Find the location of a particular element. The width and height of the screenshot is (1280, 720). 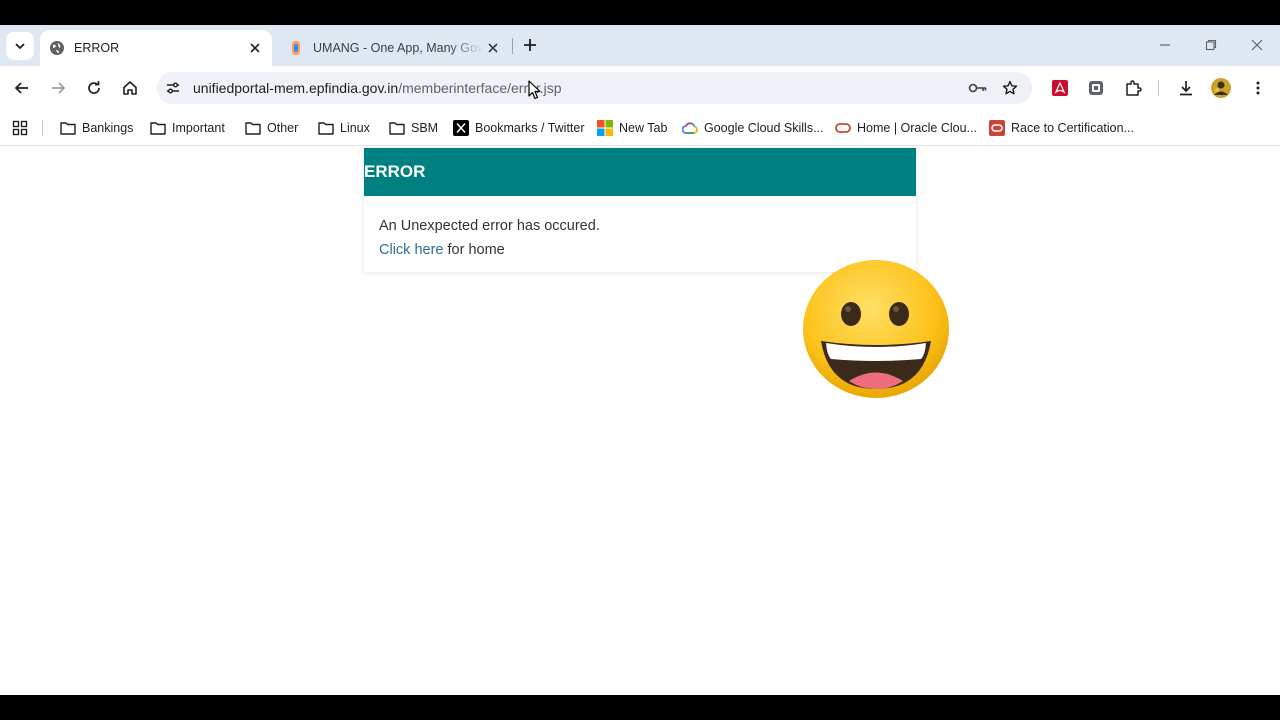

chevron-down-icon is located at coordinates (20, 46).